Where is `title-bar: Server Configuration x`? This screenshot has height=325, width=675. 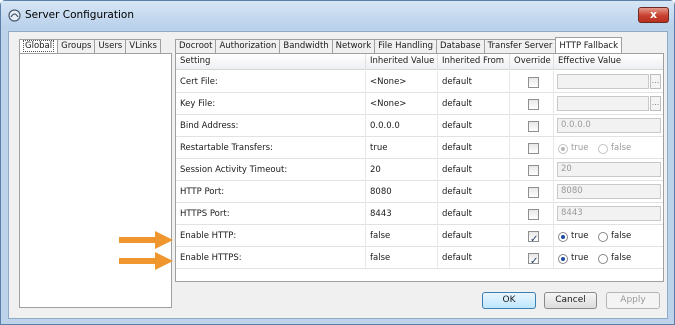
title-bar: Server Configuration x is located at coordinates (337, 15).